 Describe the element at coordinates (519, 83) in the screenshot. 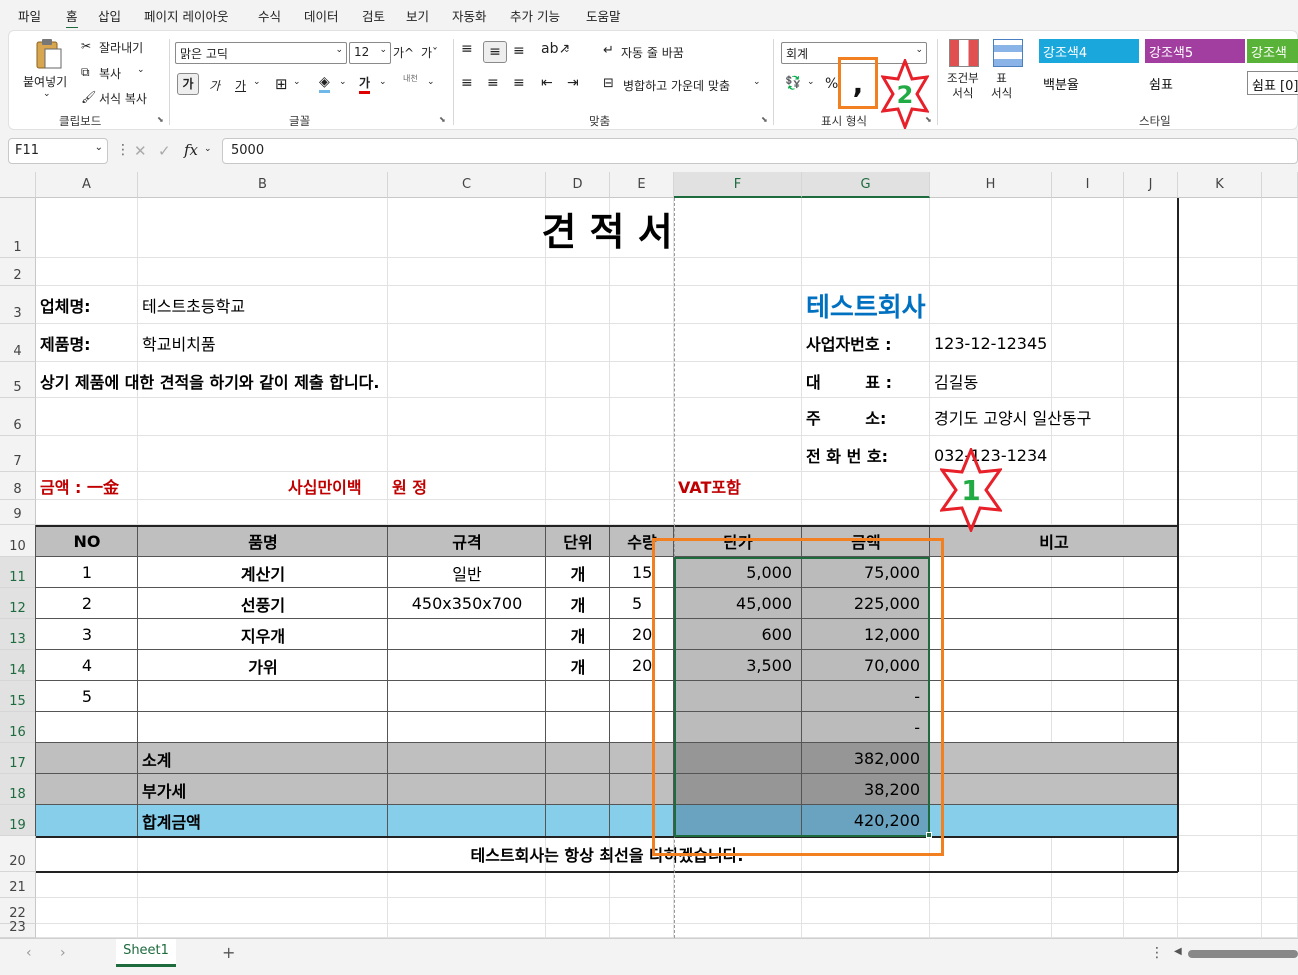

I see `align-right-icon: ≡` at that location.